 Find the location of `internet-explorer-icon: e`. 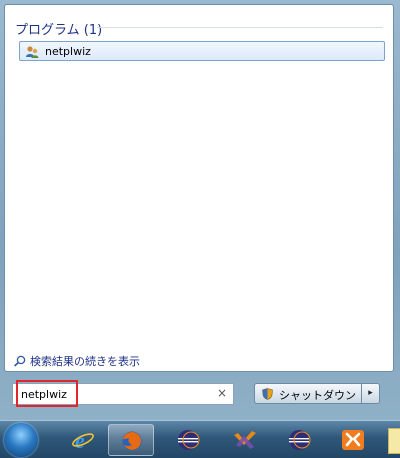

internet-explorer-icon: e is located at coordinates (83, 440).